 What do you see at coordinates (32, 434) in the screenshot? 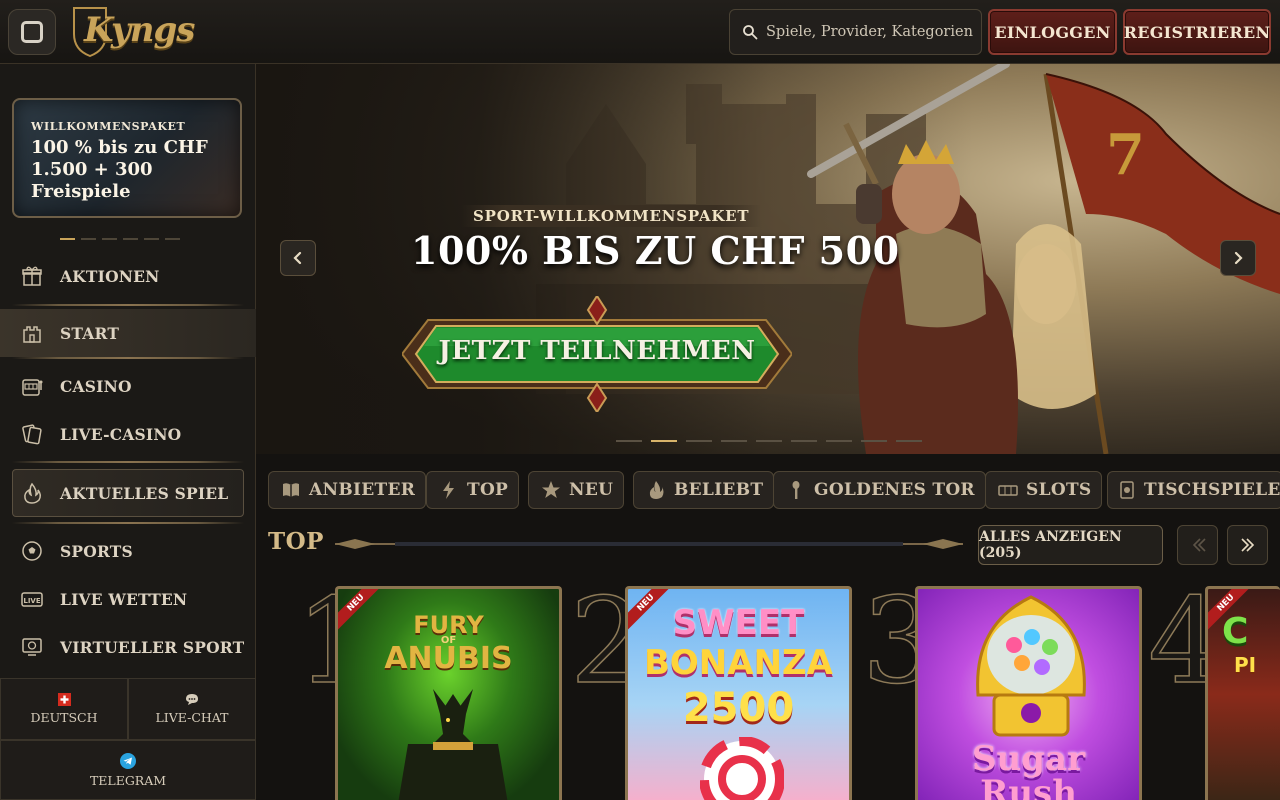
I see `cards-icon` at bounding box center [32, 434].